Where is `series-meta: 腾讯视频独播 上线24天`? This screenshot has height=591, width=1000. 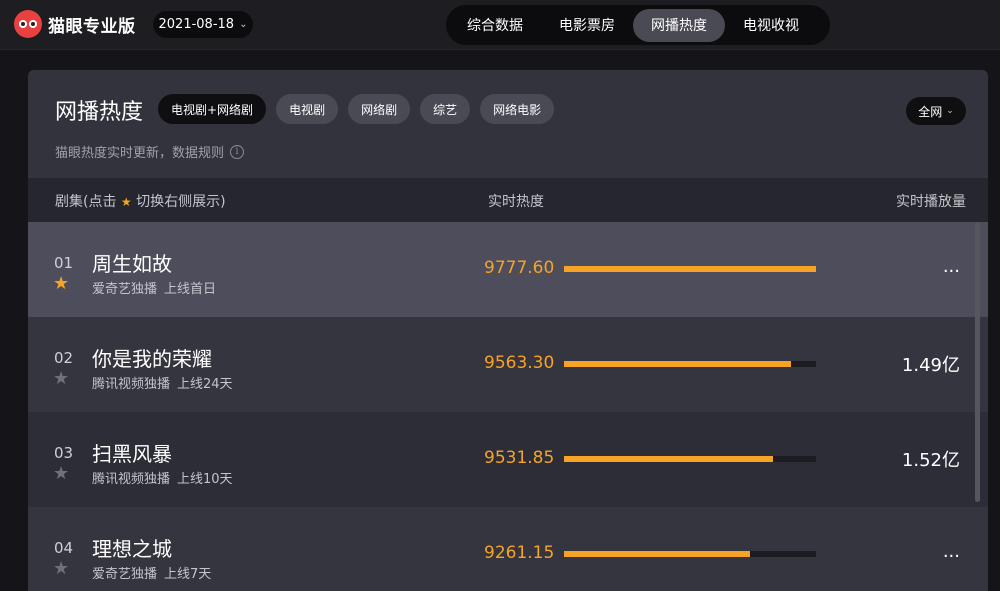 series-meta: 腾讯视频独播 上线24天 is located at coordinates (162, 382).